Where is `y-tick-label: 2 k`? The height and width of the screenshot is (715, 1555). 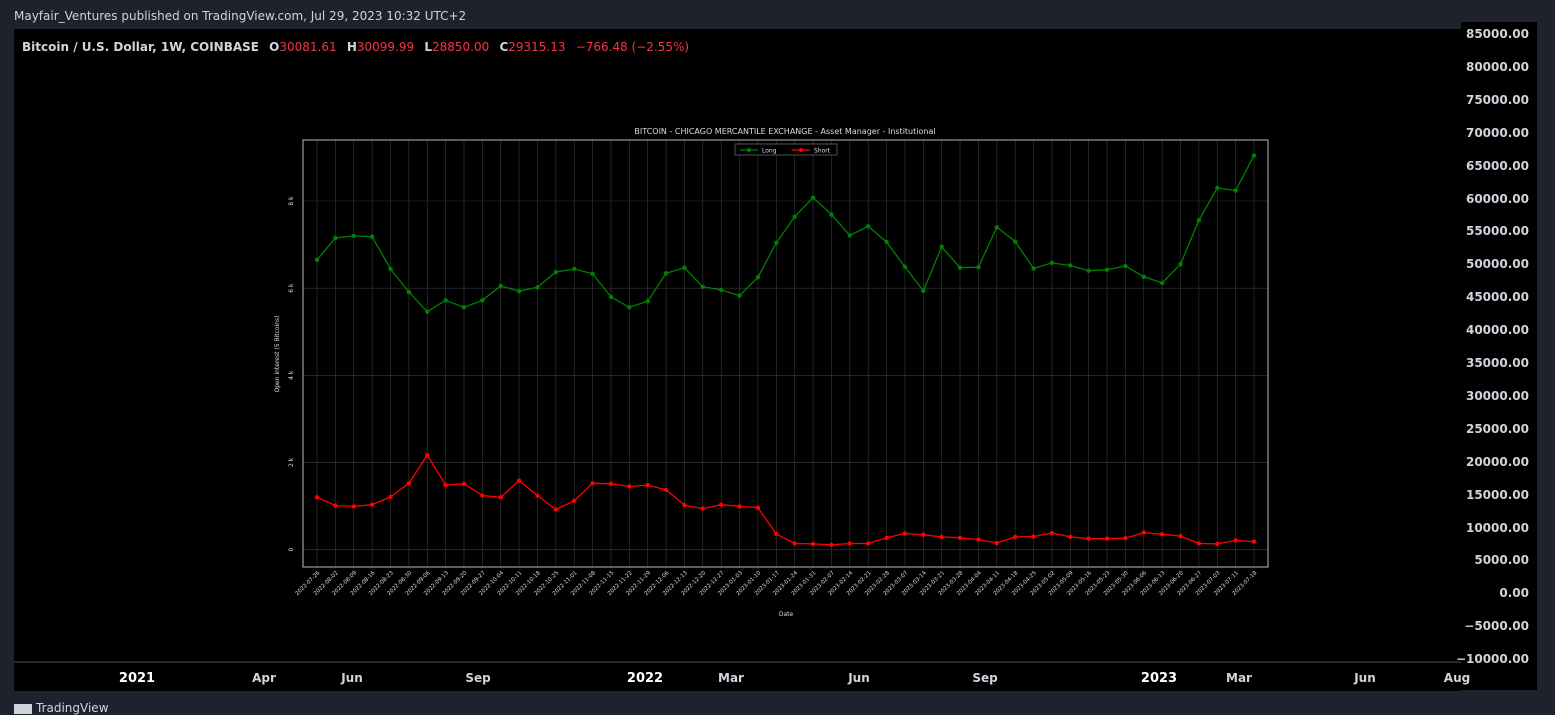
y-tick-label: 2 k is located at coordinates (291, 462).